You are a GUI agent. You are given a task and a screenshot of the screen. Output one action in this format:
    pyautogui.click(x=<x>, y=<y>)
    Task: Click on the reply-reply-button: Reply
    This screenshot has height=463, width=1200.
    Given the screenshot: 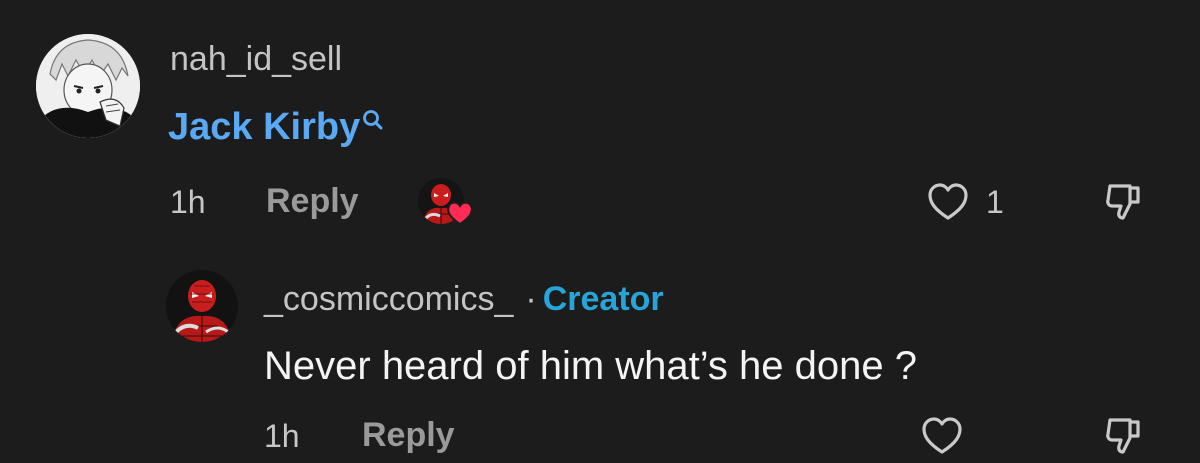 What is the action you would take?
    pyautogui.click(x=408, y=435)
    